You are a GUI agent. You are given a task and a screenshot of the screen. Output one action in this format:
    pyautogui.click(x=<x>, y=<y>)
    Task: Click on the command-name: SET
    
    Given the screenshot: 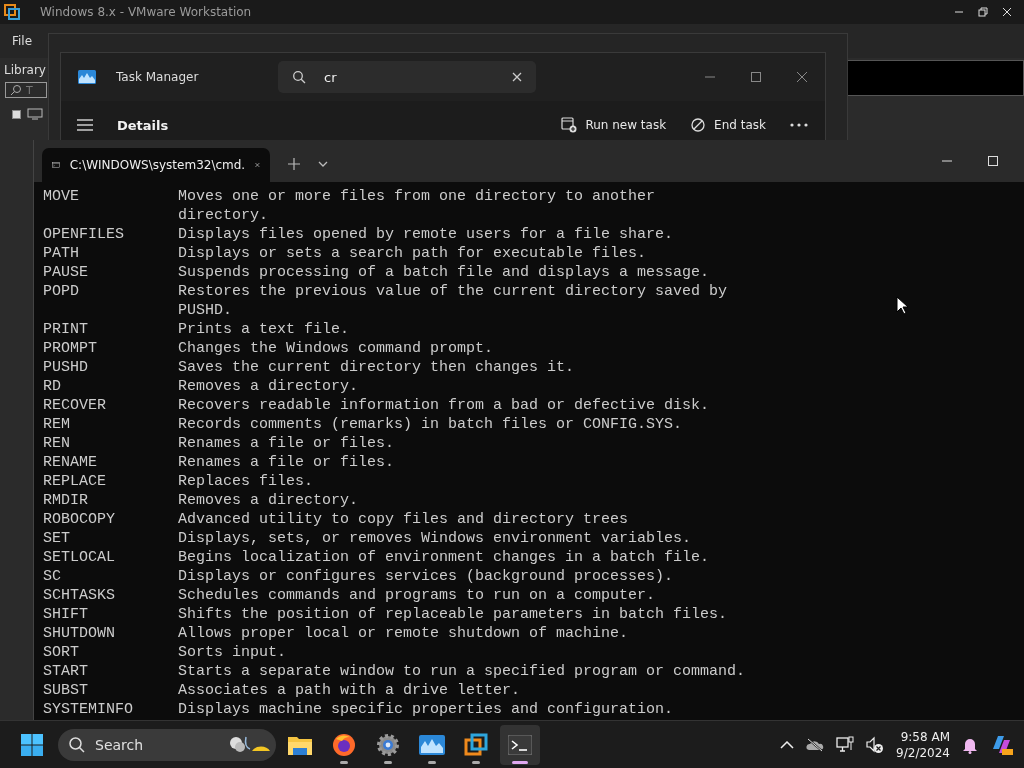 What is the action you would take?
    pyautogui.click(x=57, y=538)
    